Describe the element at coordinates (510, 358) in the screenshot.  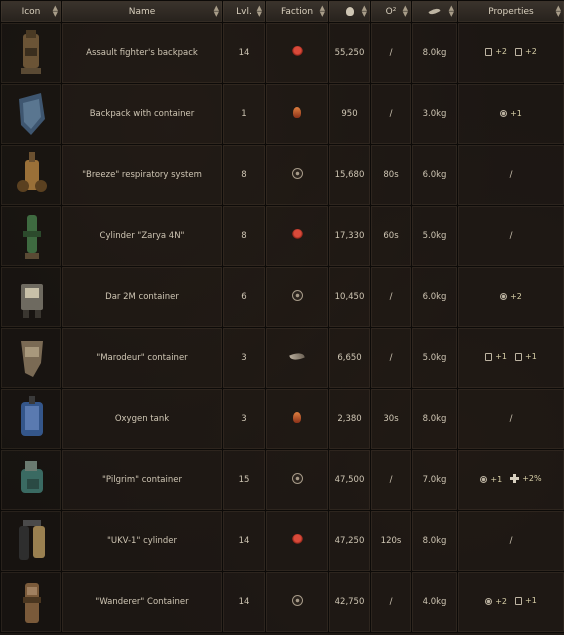
I see `item-properties: +1 +1` at that location.